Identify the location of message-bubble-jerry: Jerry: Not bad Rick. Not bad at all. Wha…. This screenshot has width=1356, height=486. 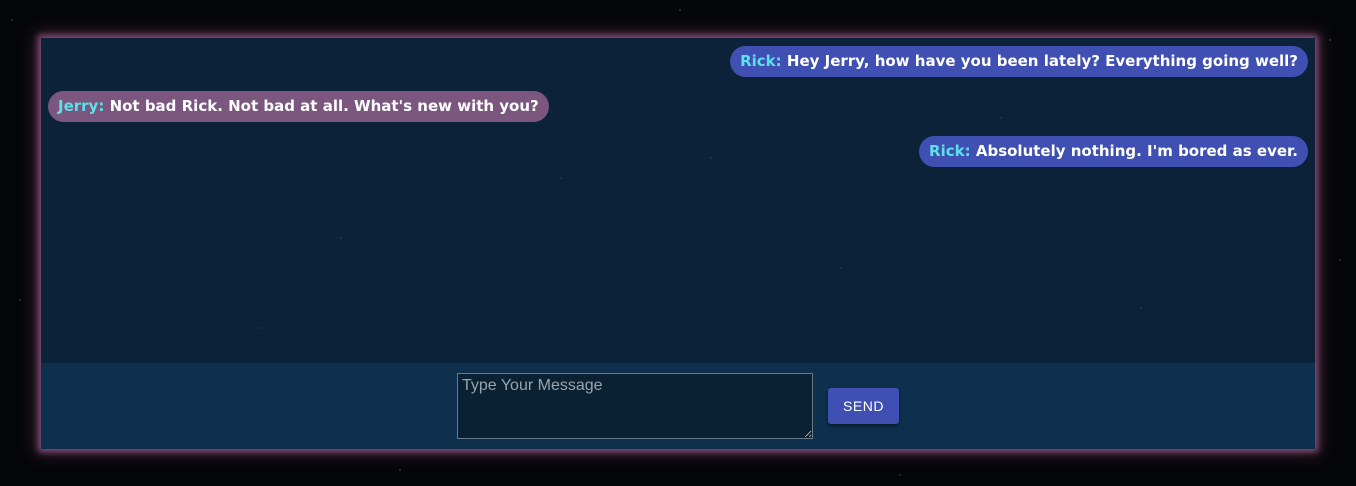
(298, 106).